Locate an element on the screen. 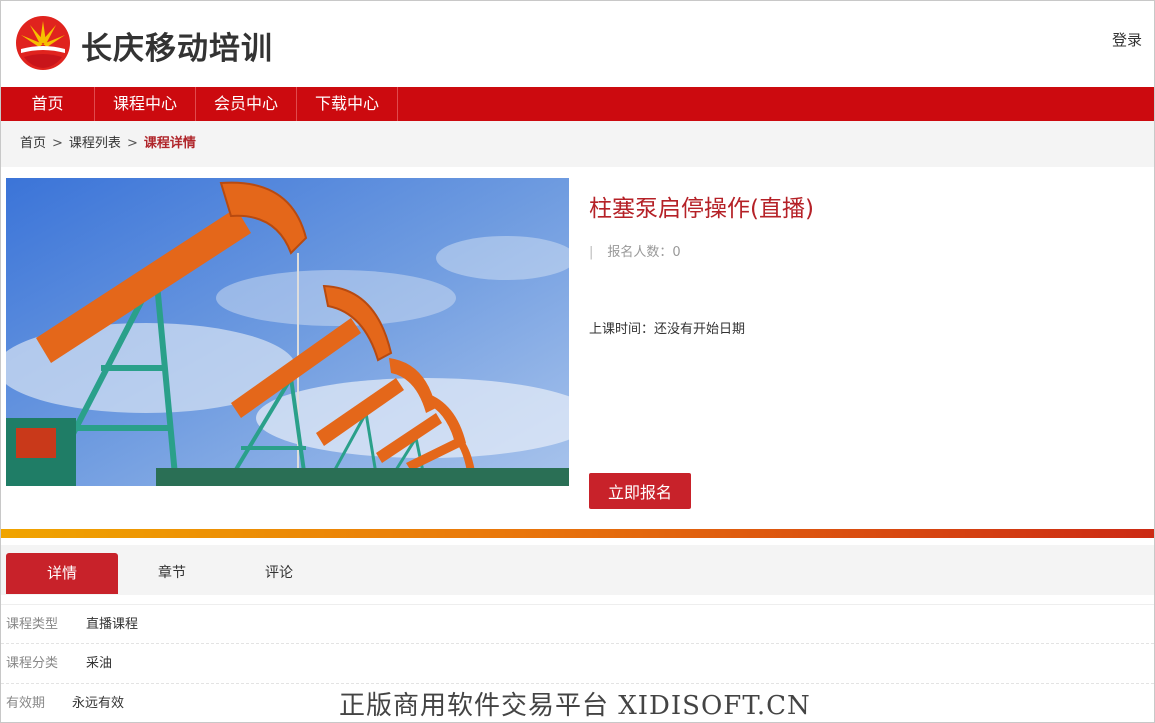 This screenshot has height=723, width=1155. detail-value: 采油 is located at coordinates (99, 663).